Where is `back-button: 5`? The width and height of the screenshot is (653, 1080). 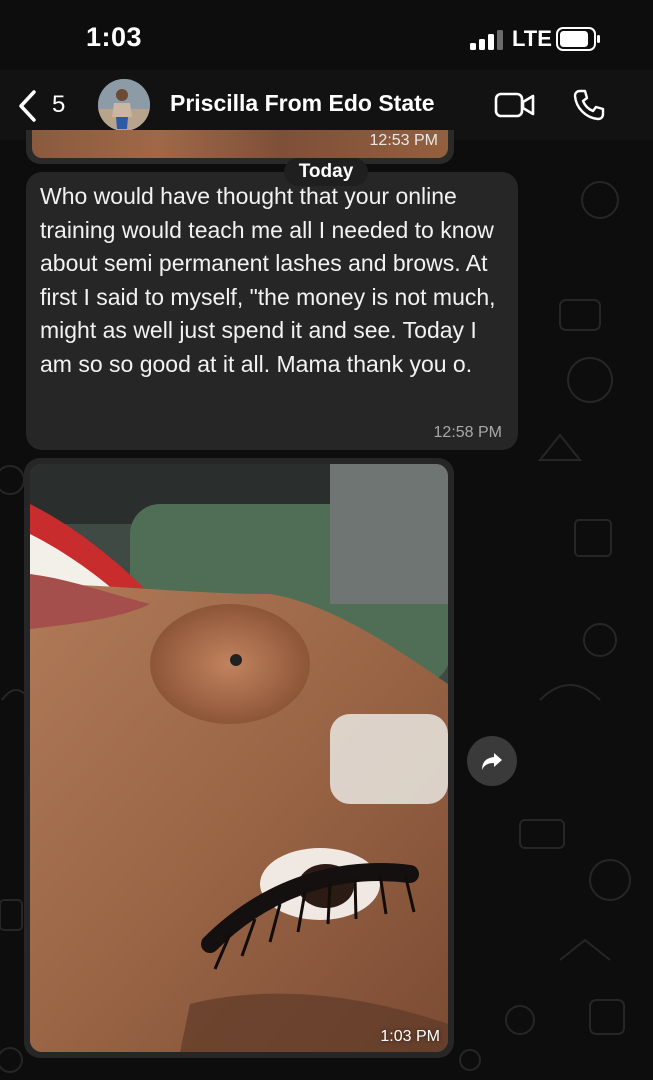 back-button: 5 is located at coordinates (46, 106).